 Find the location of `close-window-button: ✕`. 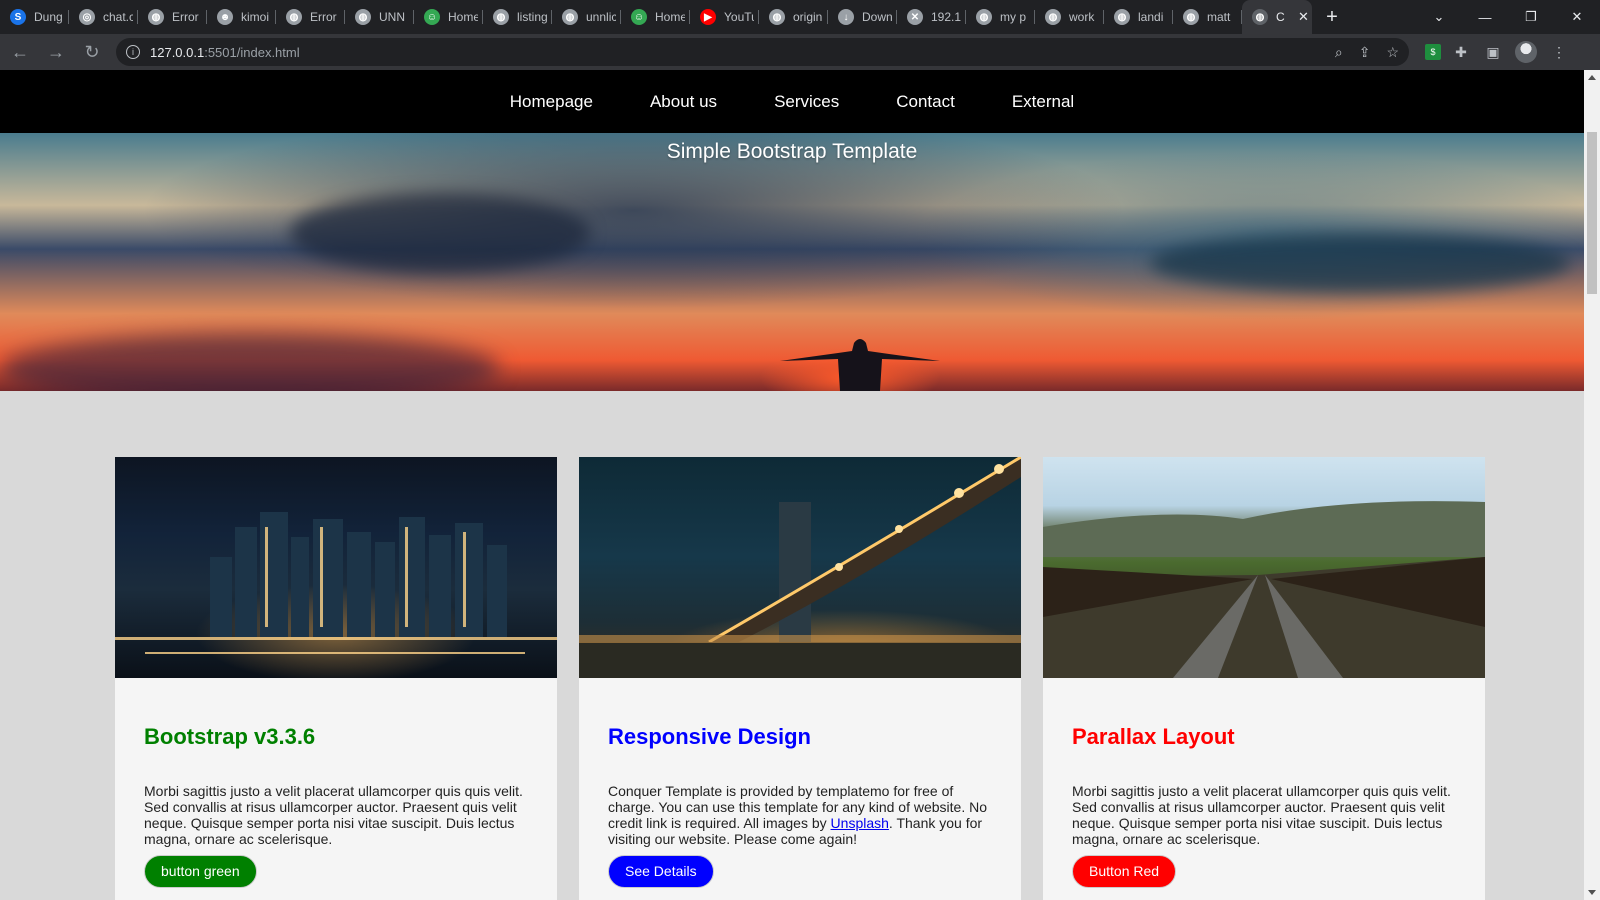

close-window-button: ✕ is located at coordinates (1577, 17).